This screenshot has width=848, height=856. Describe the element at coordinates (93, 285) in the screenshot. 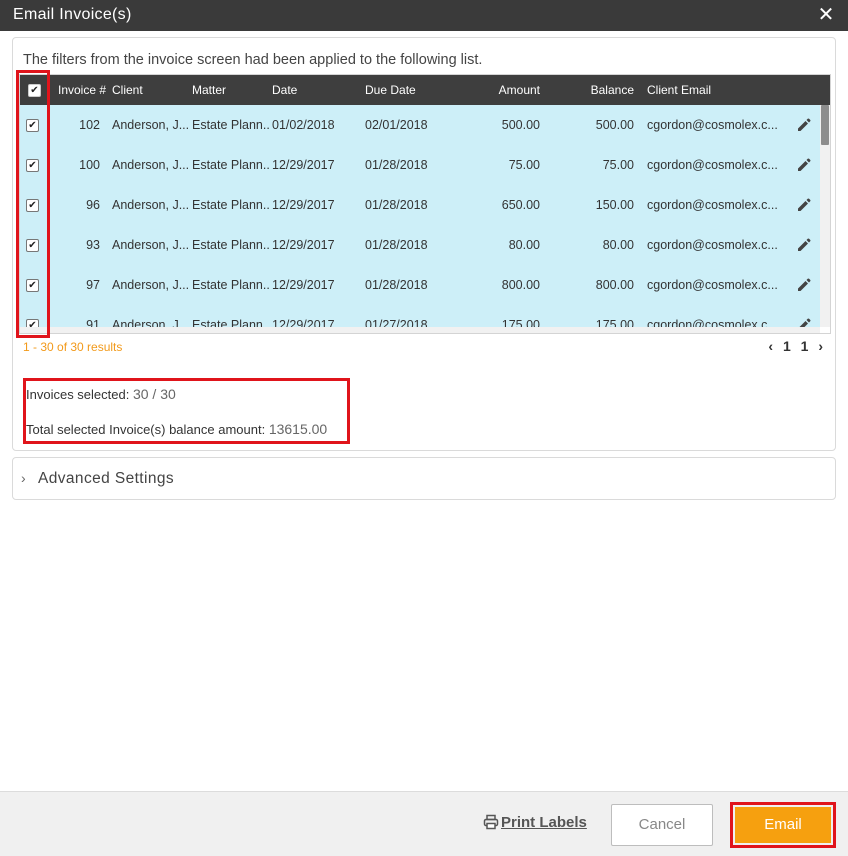

I see `invoice-number: 97` at that location.